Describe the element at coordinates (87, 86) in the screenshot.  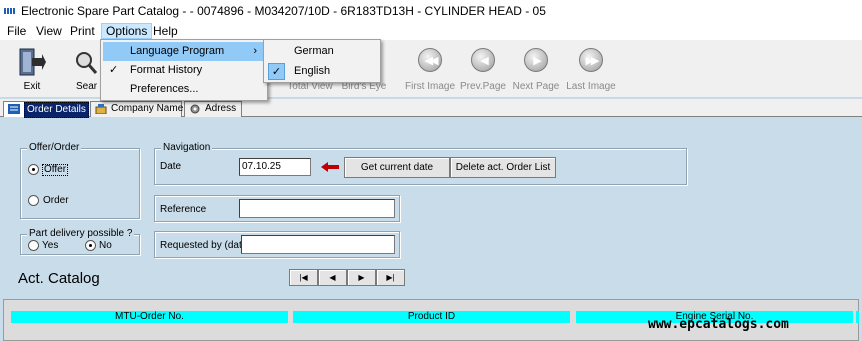
I see `search-label: Sear` at that location.